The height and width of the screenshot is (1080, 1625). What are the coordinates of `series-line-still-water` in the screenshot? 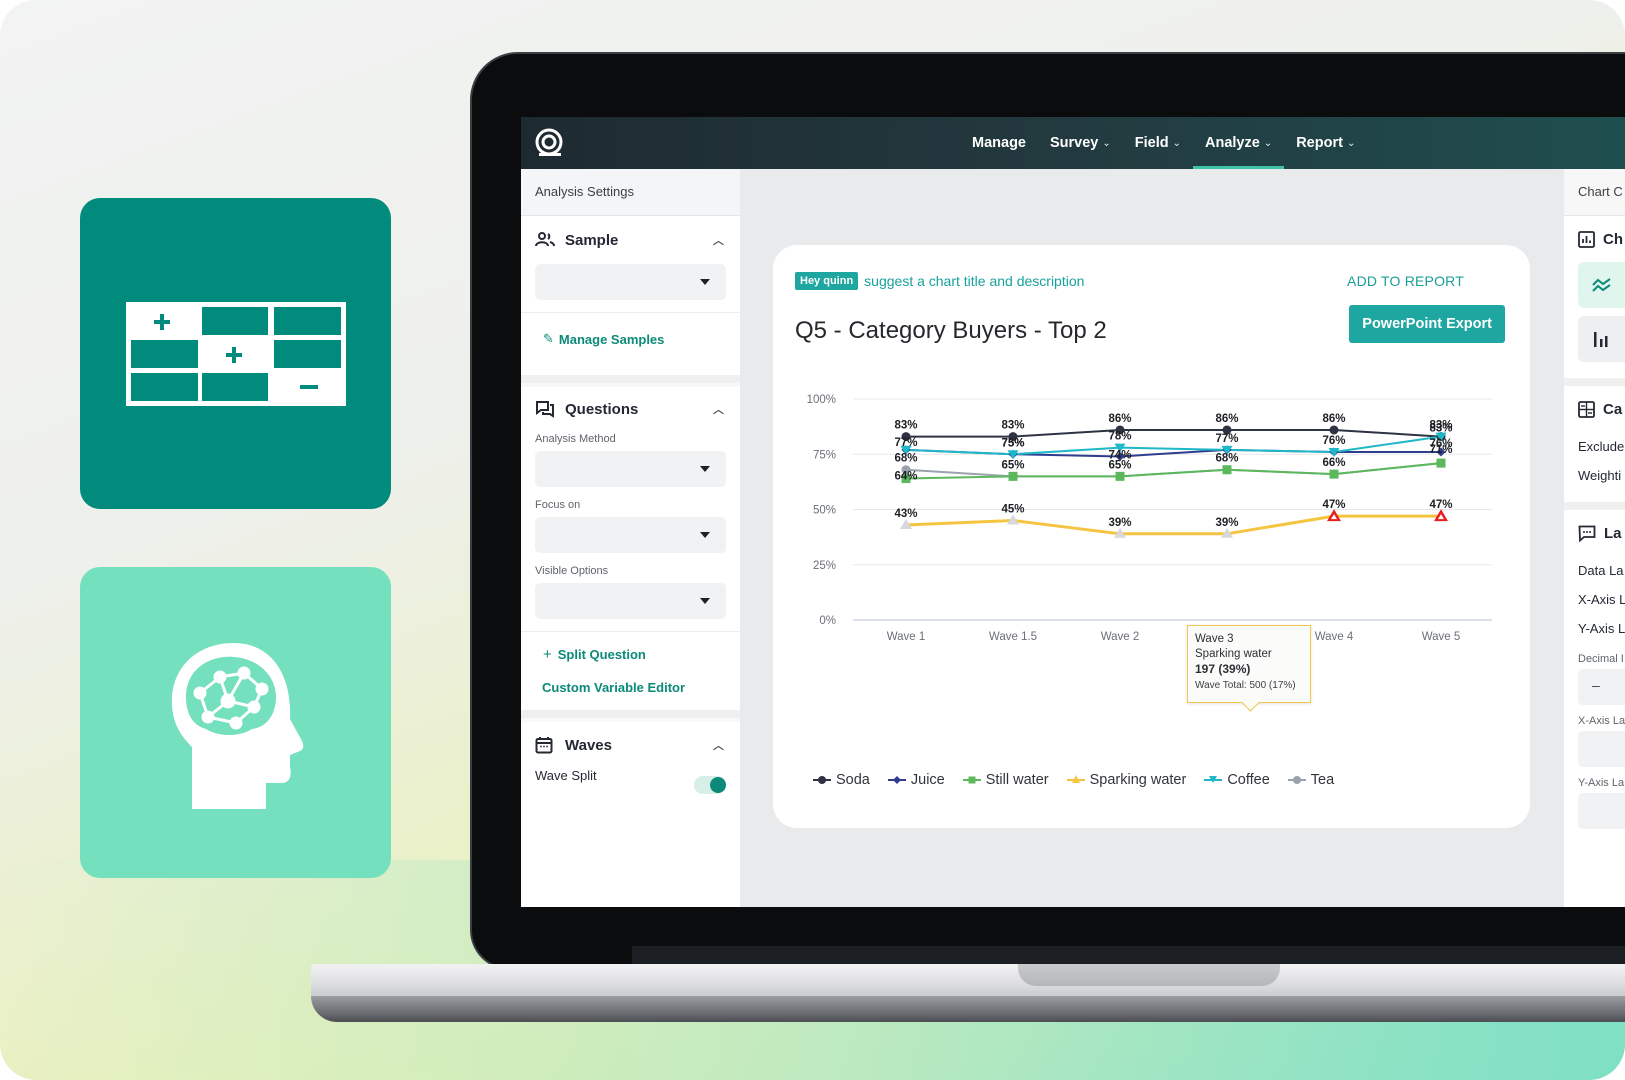 It's located at (1173, 471).